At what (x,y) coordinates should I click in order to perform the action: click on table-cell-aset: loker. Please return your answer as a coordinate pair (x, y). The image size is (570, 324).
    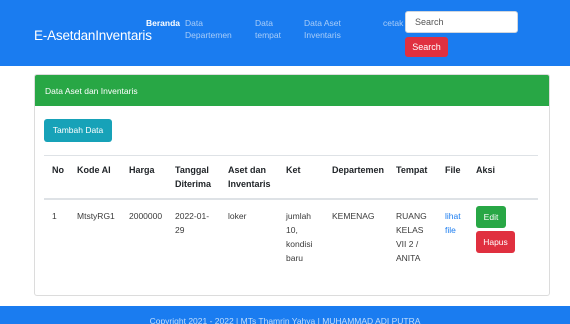
    Looking at the image, I should click on (237, 216).